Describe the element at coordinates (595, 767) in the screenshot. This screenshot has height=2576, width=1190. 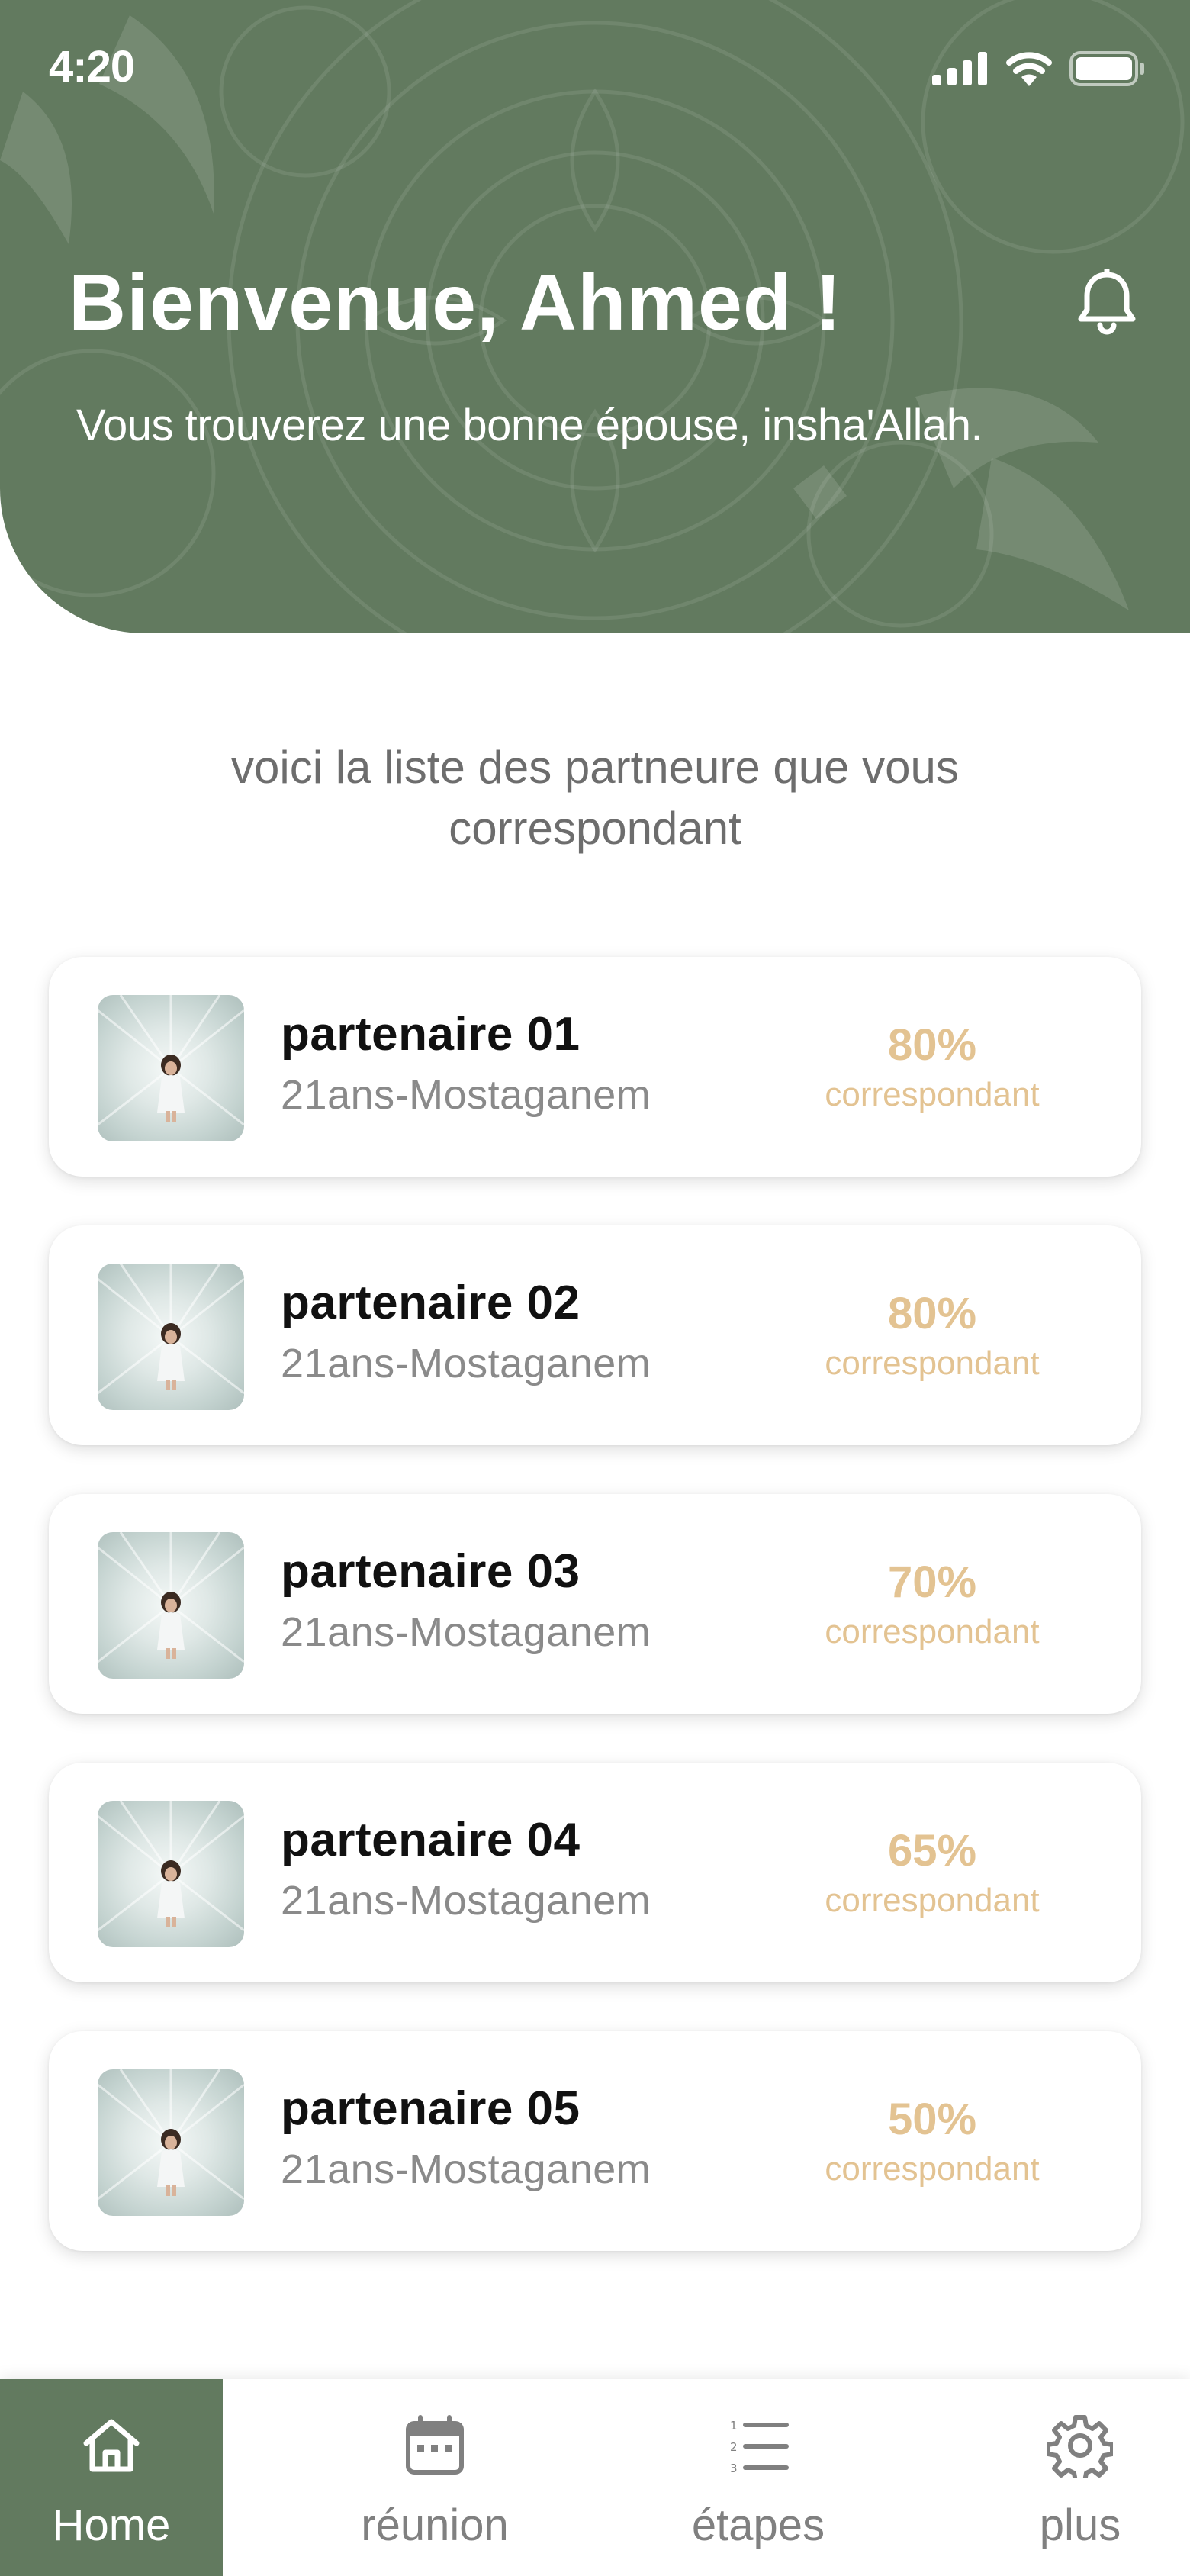
I see `intro-line-1: voici la liste des partneure que vous` at that location.